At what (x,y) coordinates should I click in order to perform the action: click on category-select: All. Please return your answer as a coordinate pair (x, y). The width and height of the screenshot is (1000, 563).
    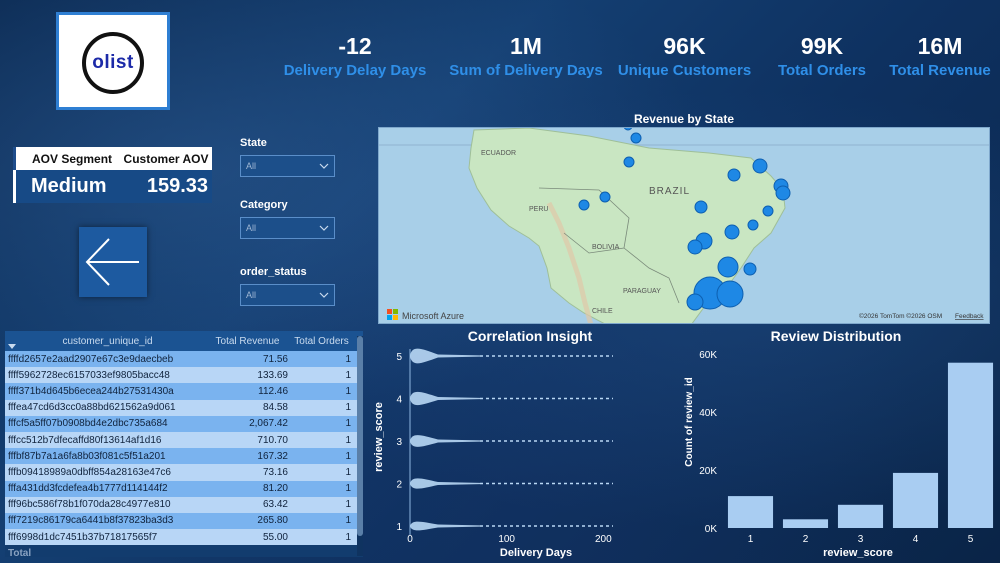
    Looking at the image, I should click on (287, 228).